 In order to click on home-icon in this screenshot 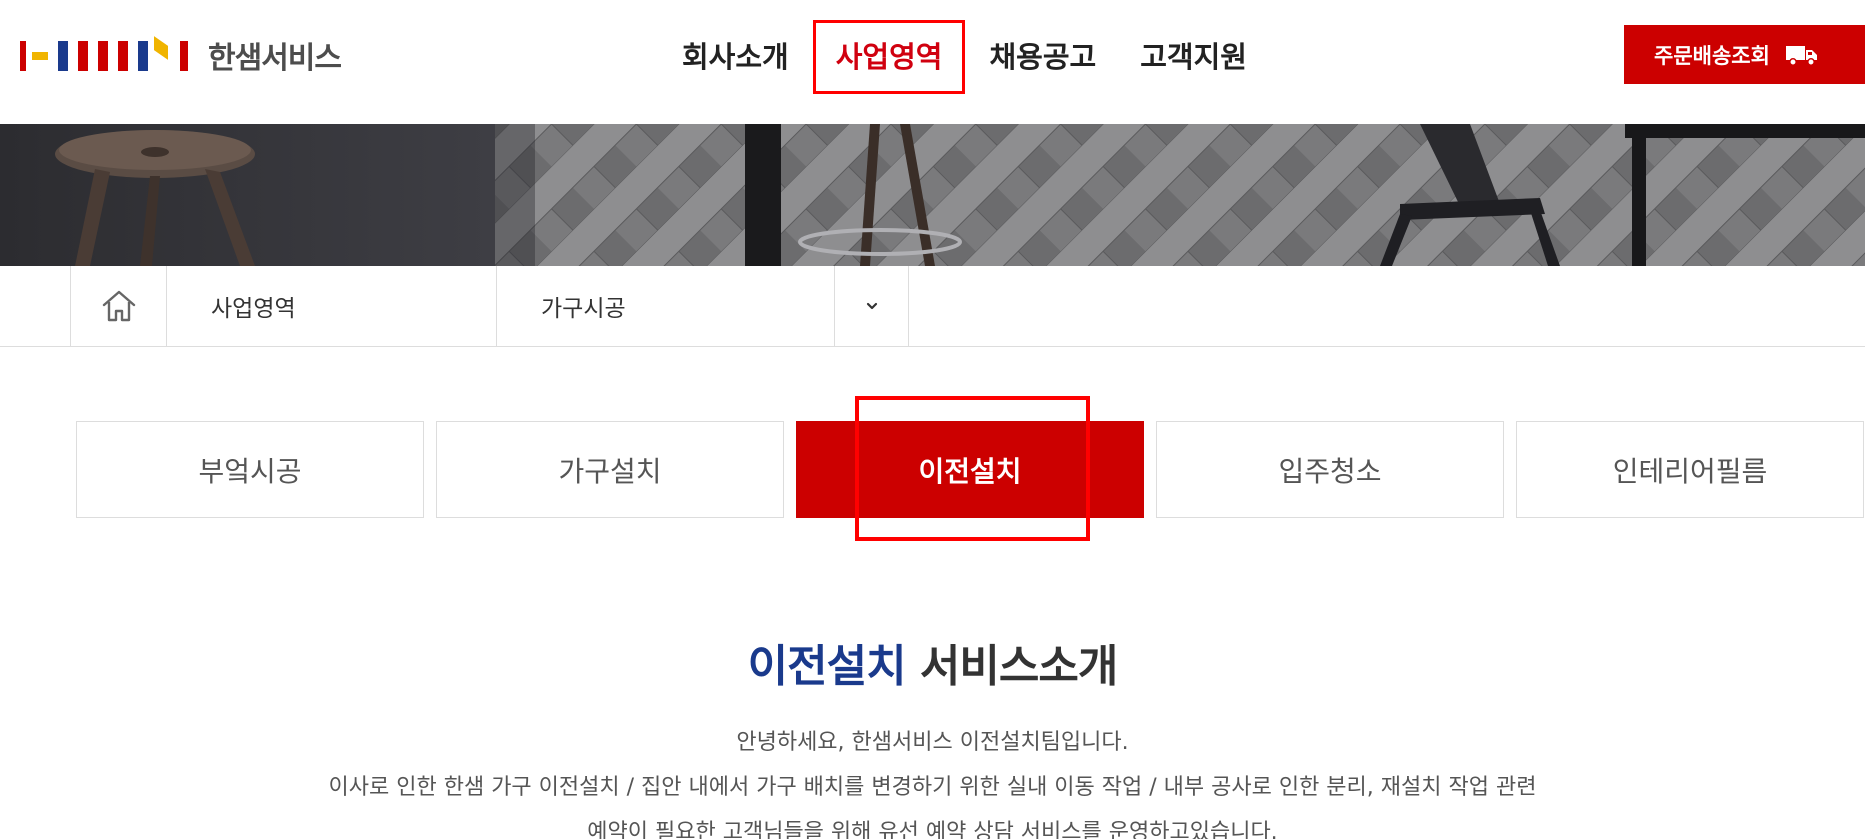, I will do `click(118, 306)`.